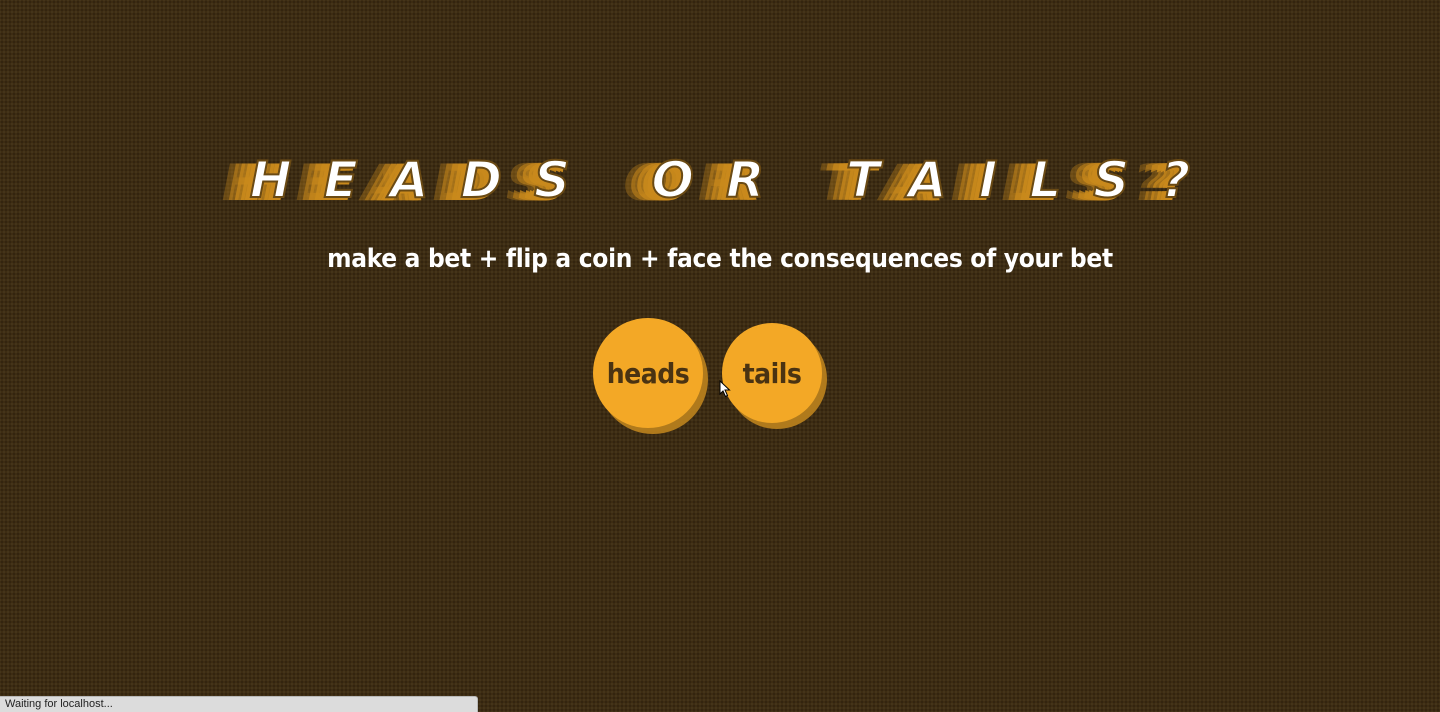 The height and width of the screenshot is (712, 1440). Describe the element at coordinates (725, 389) in the screenshot. I see `mouse-pointer-icon` at that location.